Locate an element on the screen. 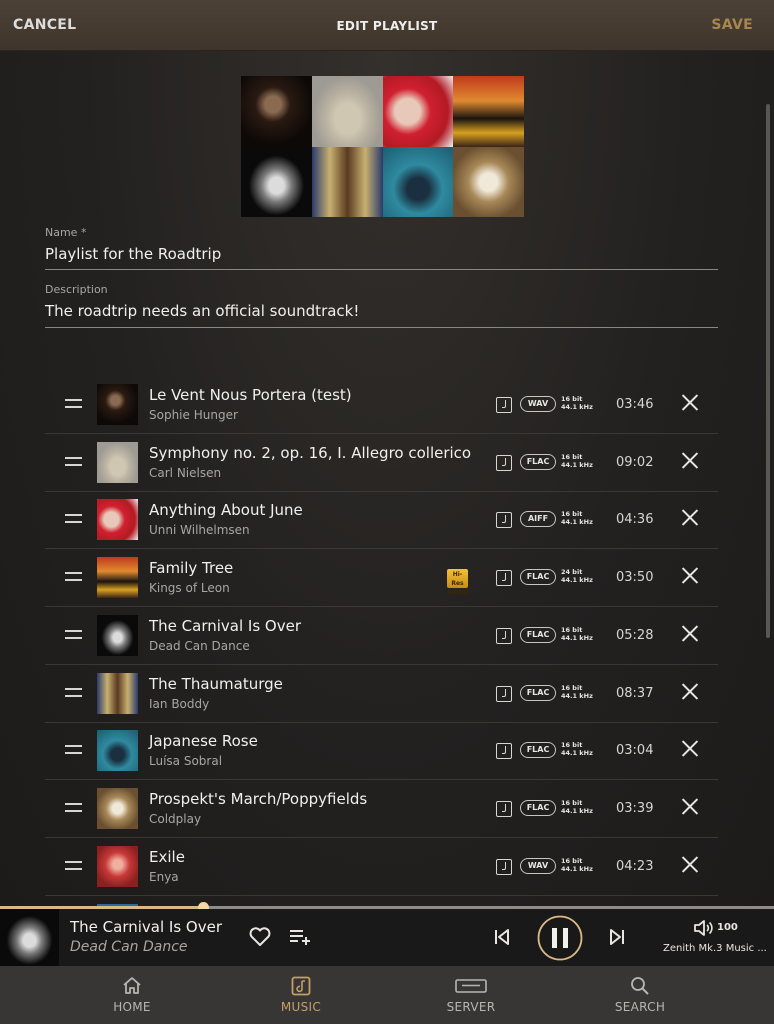 The width and height of the screenshot is (774, 1024). track-artist: Luísa Sobral is located at coordinates (186, 761).